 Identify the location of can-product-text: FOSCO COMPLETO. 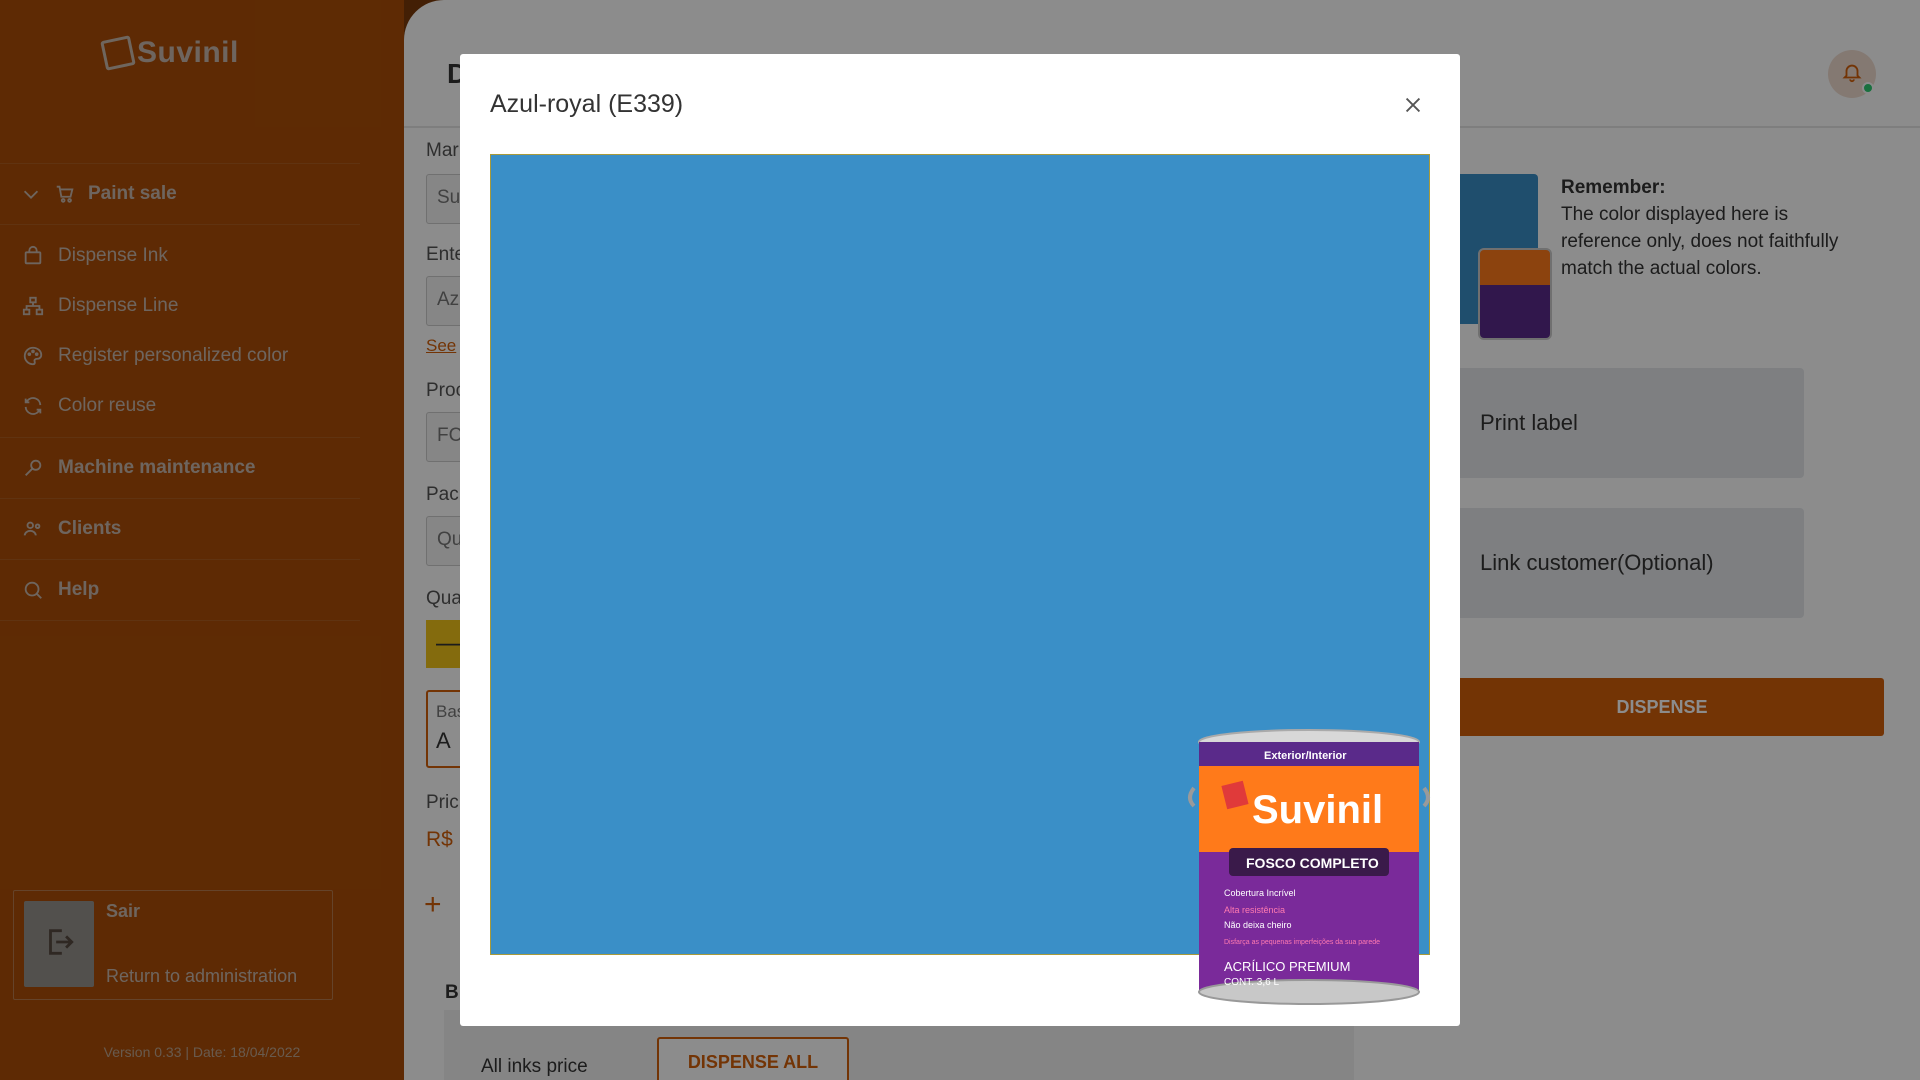
(1312, 863).